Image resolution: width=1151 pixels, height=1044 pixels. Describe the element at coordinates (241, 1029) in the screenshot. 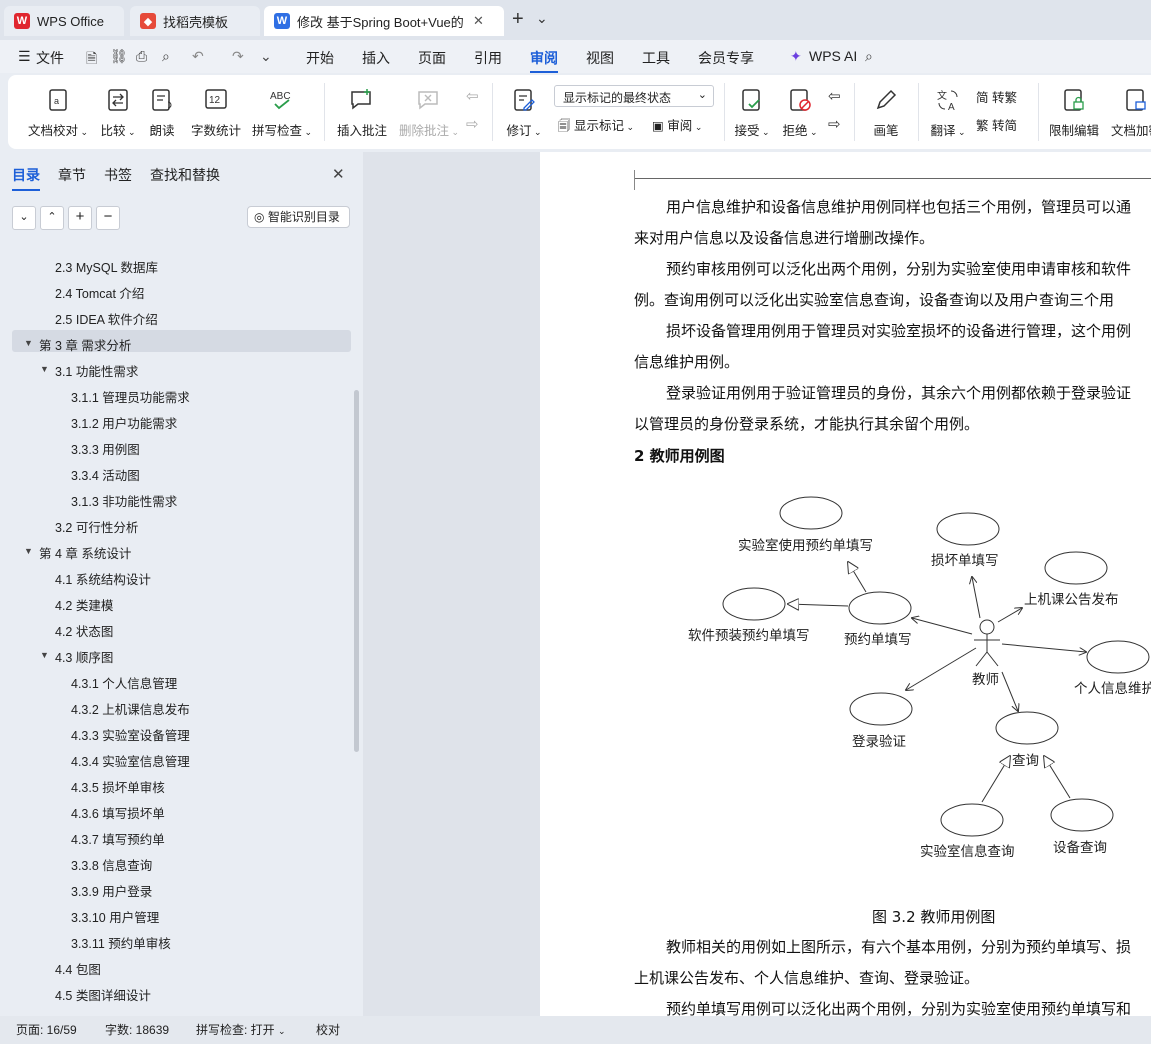

I see `spell-check-indicator: 拼写检查: 打开 ⌄` at that location.